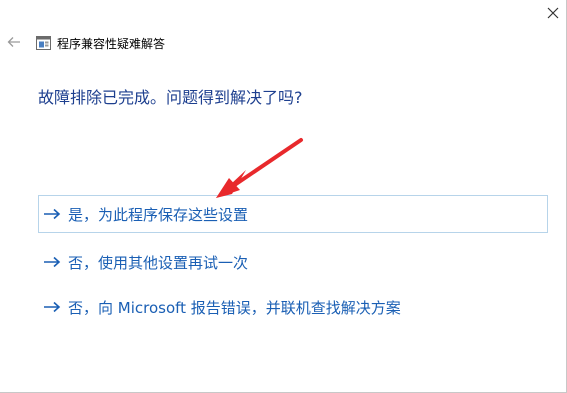 The height and width of the screenshot is (393, 567). Describe the element at coordinates (234, 307) in the screenshot. I see `option-label: 否，向 Microsoft 报告错误，并联机查找解决方案` at that location.